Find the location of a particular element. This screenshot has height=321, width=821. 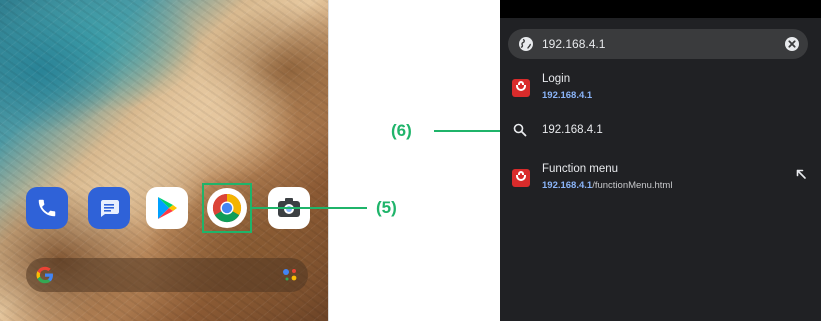

google-g-icon is located at coordinates (44, 275).